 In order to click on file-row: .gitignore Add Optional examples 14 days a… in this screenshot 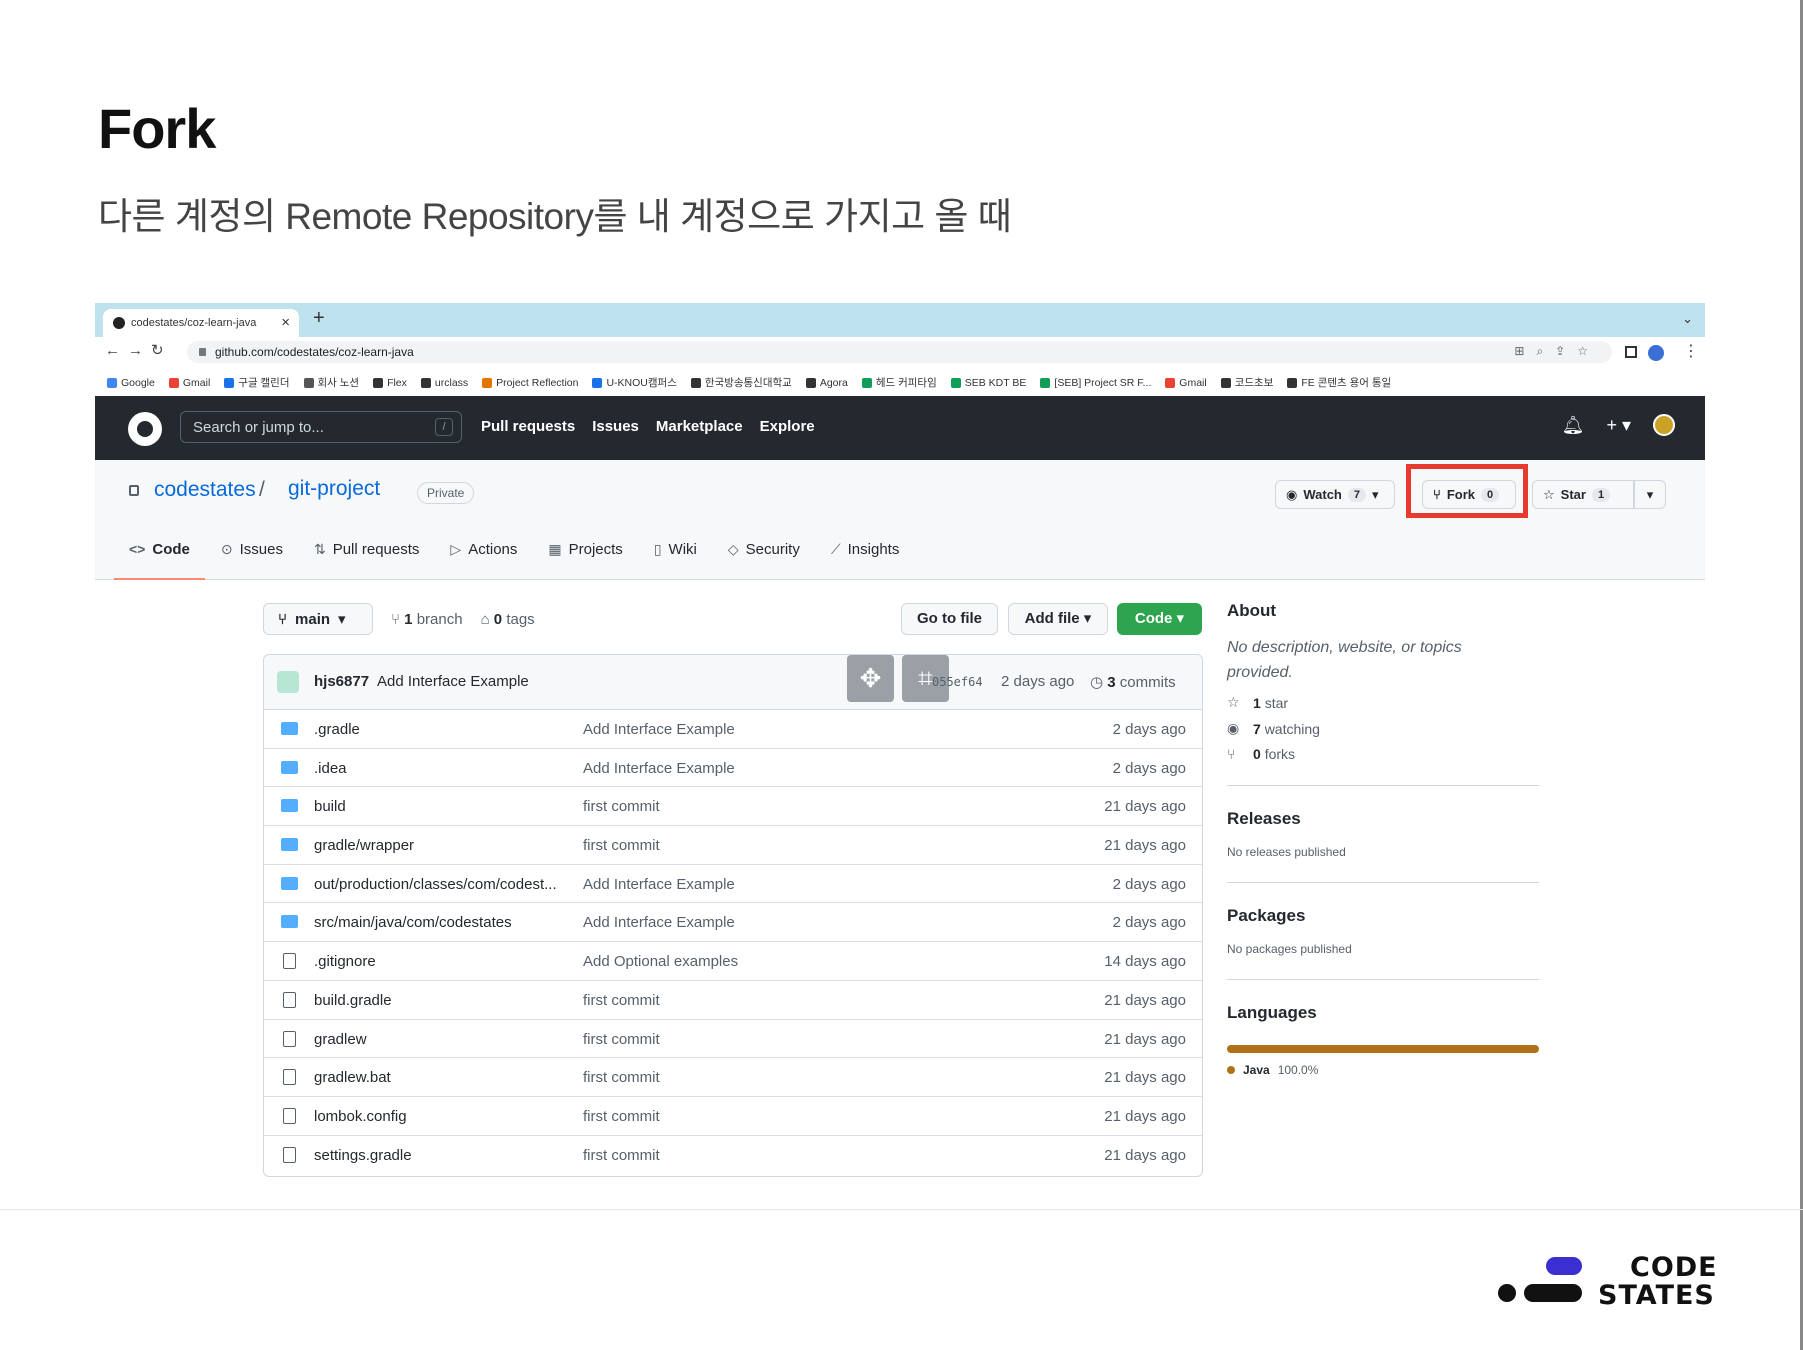, I will do `click(733, 961)`.